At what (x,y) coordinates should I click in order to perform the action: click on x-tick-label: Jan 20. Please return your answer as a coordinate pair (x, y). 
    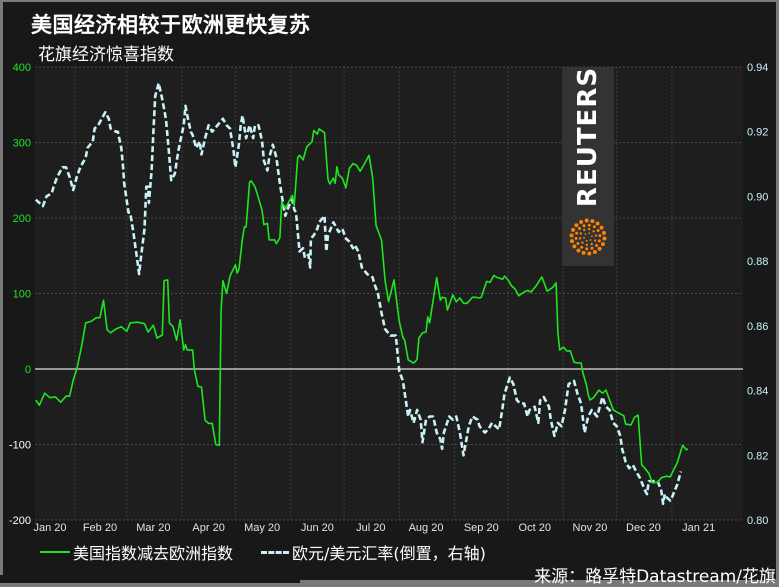
    Looking at the image, I should click on (50, 528).